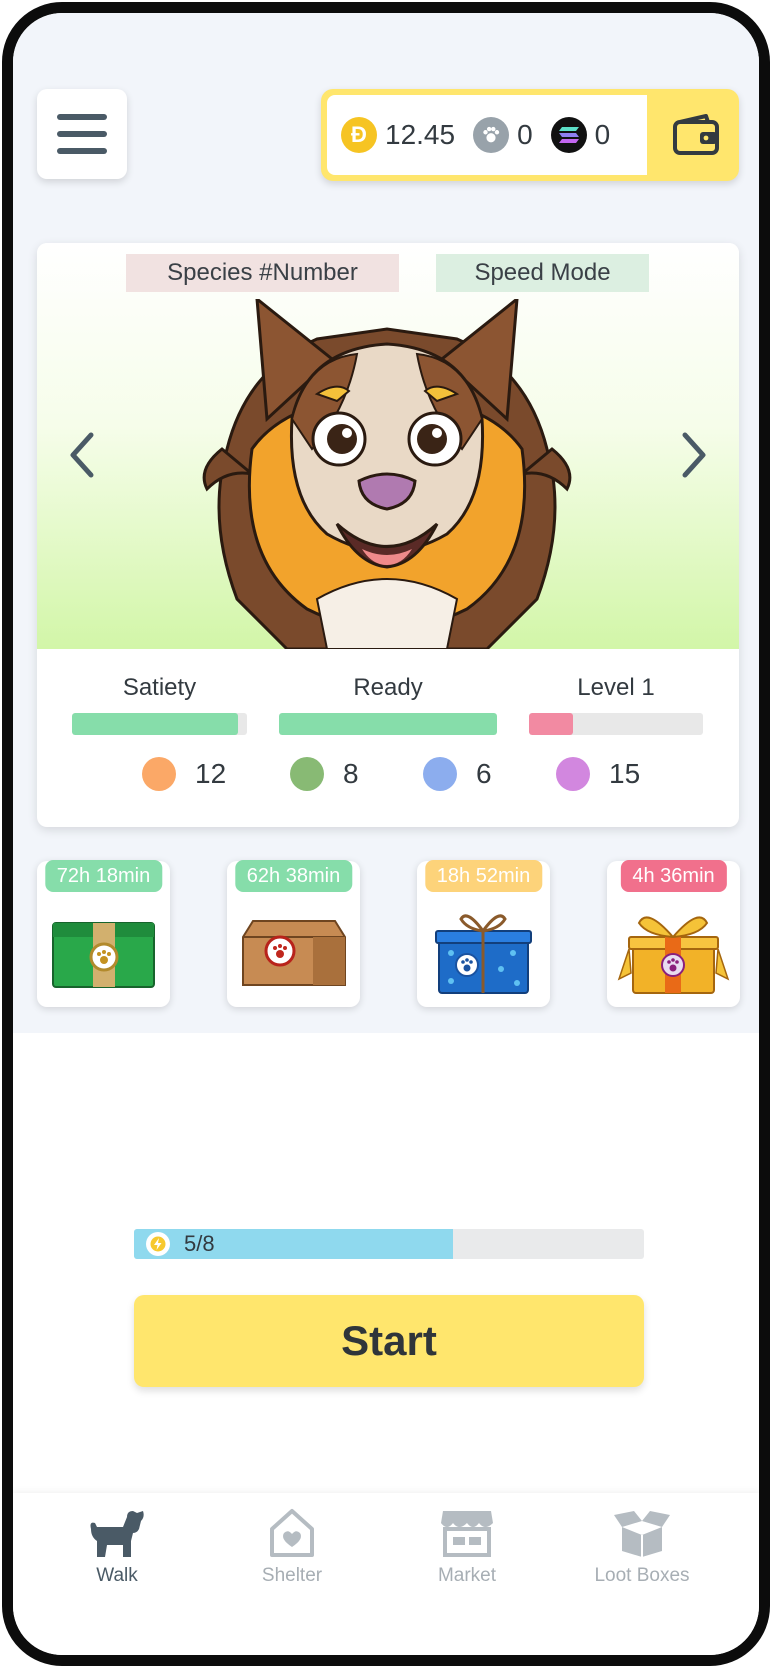  I want to click on nav-label-walk: Walk, so click(117, 1575).